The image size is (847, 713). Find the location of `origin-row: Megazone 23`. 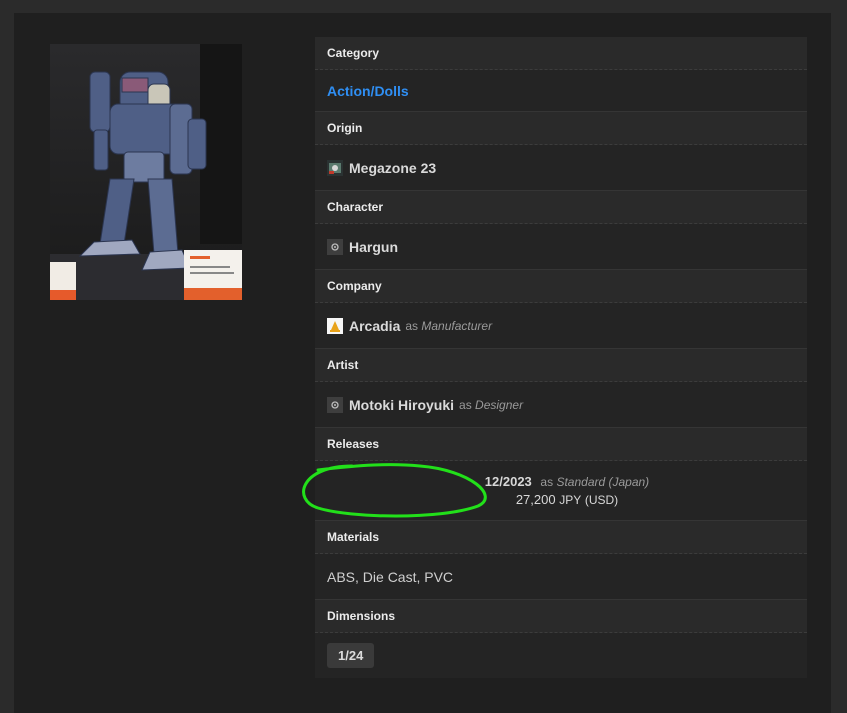

origin-row: Megazone 23 is located at coordinates (561, 168).